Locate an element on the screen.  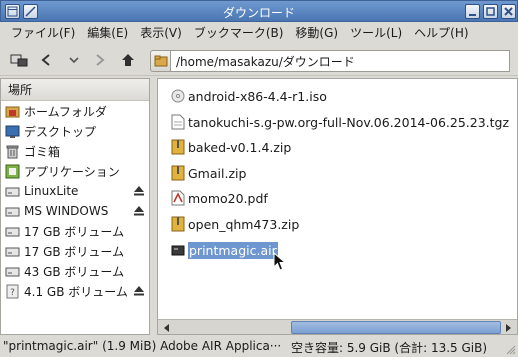
sidebar-item-label: 4.1 GB ボリューム is located at coordinates (76, 291).